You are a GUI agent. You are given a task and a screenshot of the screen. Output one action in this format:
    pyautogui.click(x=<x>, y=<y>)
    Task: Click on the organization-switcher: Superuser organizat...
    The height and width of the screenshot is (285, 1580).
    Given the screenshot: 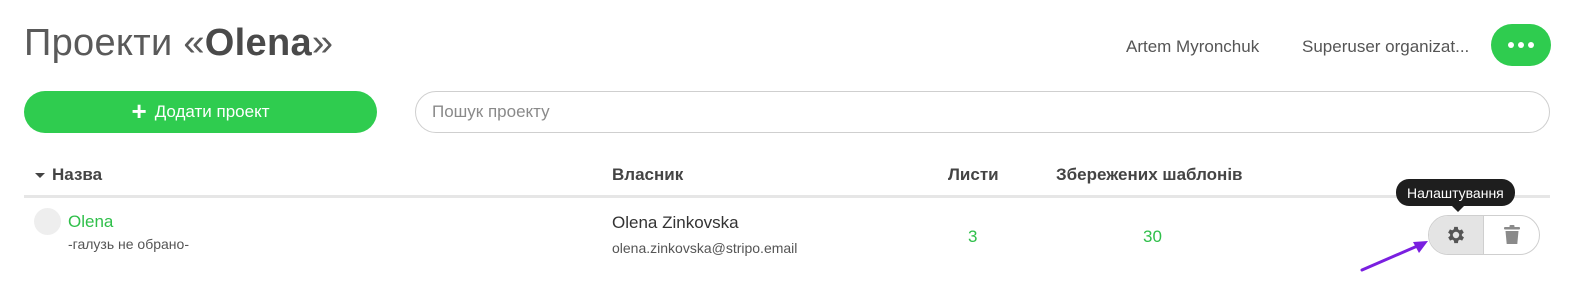 What is the action you would take?
    pyautogui.click(x=1385, y=47)
    